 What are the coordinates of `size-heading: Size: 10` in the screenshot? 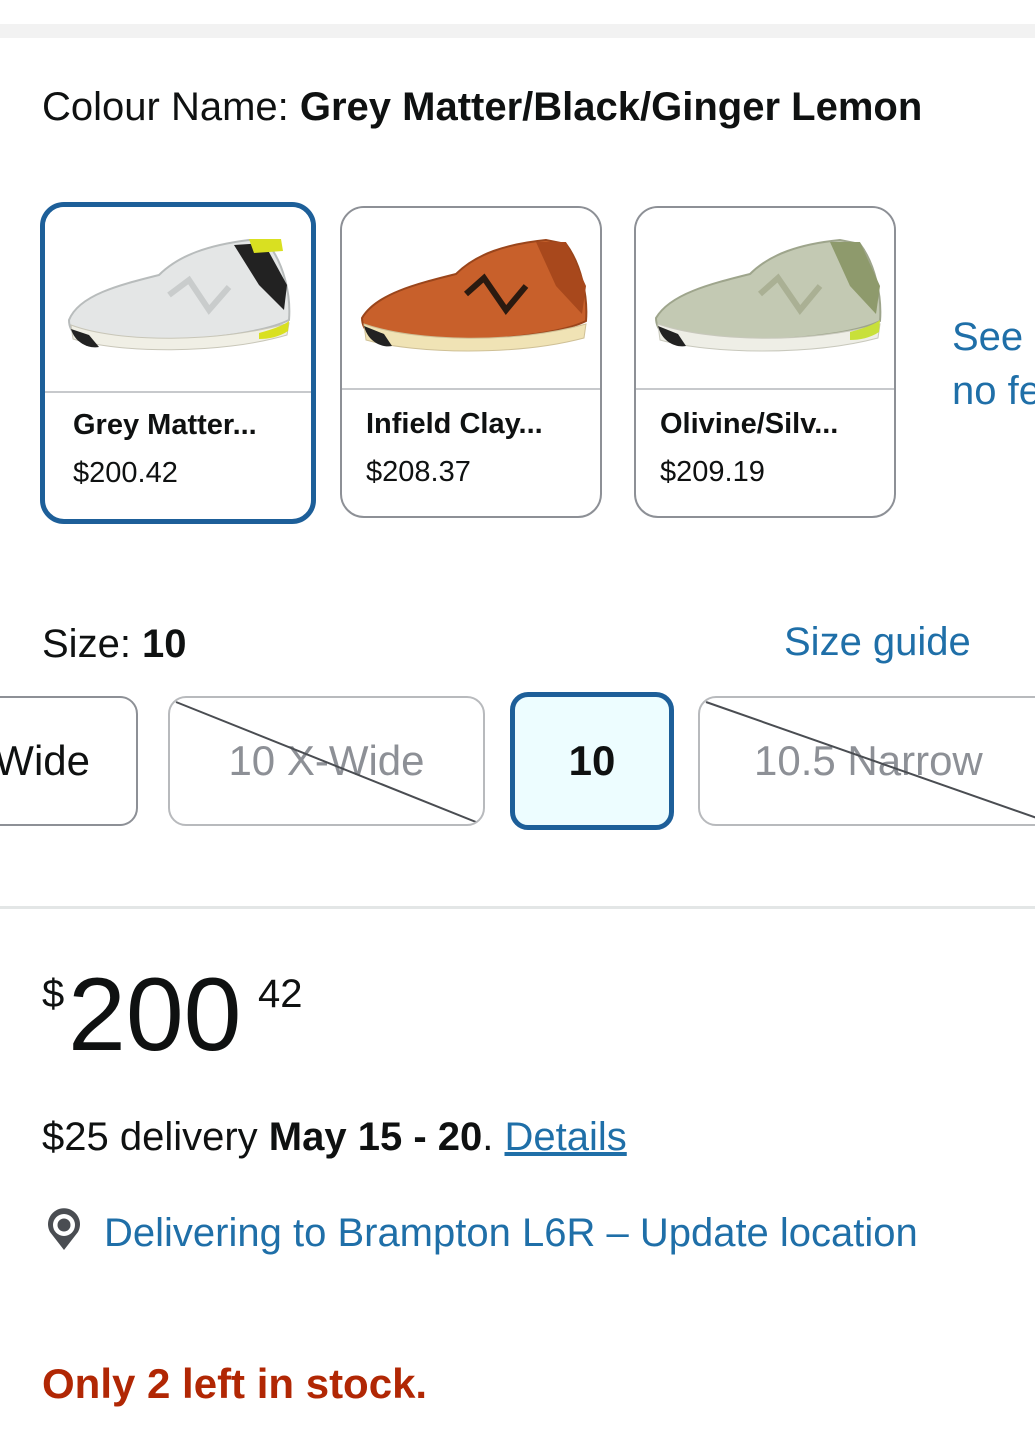 It's located at (114, 644).